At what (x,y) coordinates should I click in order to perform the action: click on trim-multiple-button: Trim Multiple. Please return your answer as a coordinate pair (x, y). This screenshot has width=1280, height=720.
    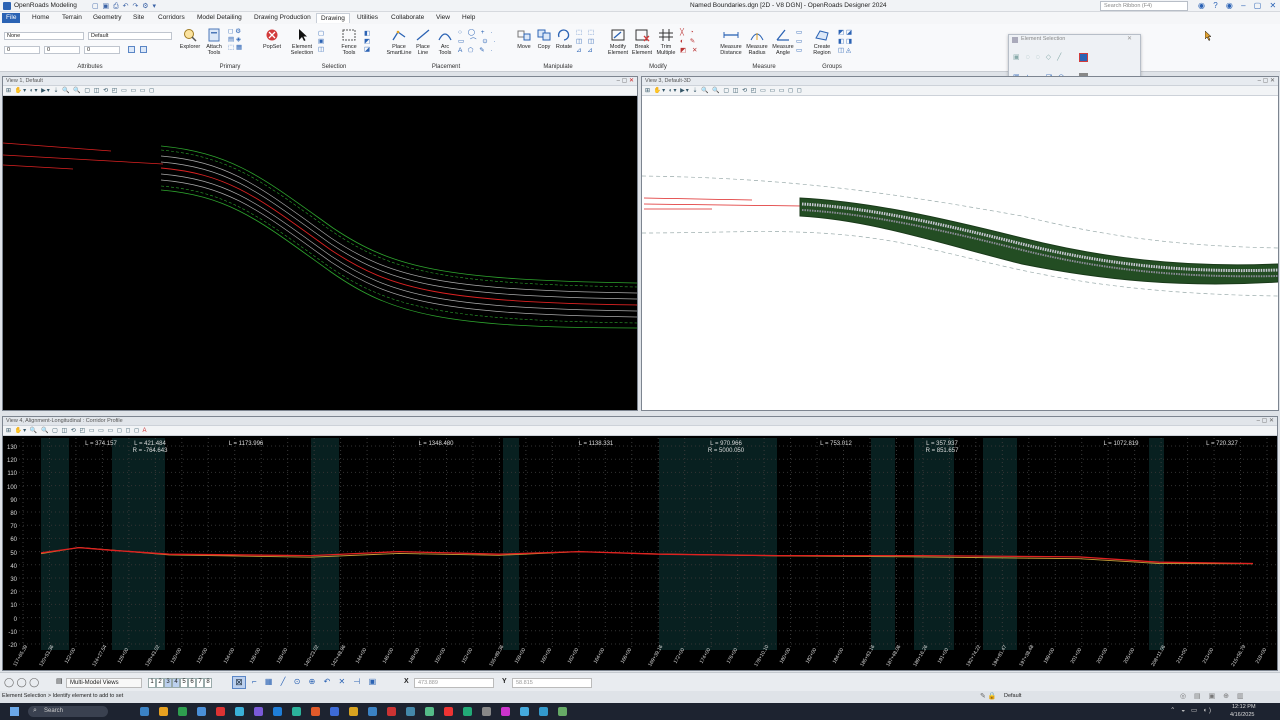
    Looking at the image, I should click on (666, 42).